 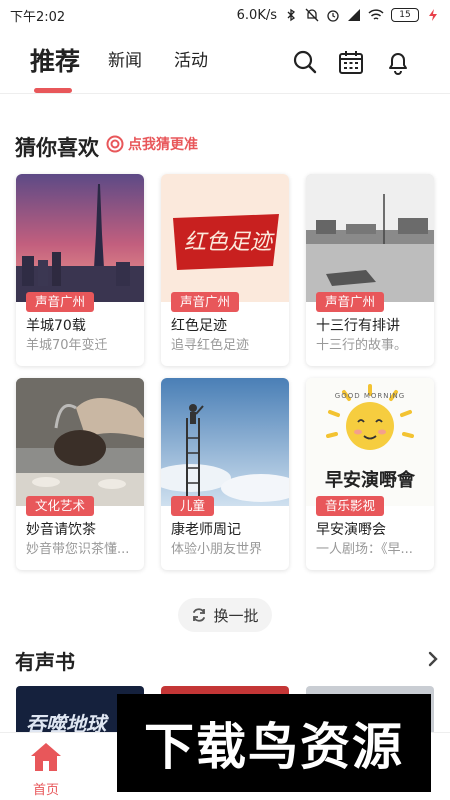 I want to click on status-time: 下午2:02, so click(x=38, y=17).